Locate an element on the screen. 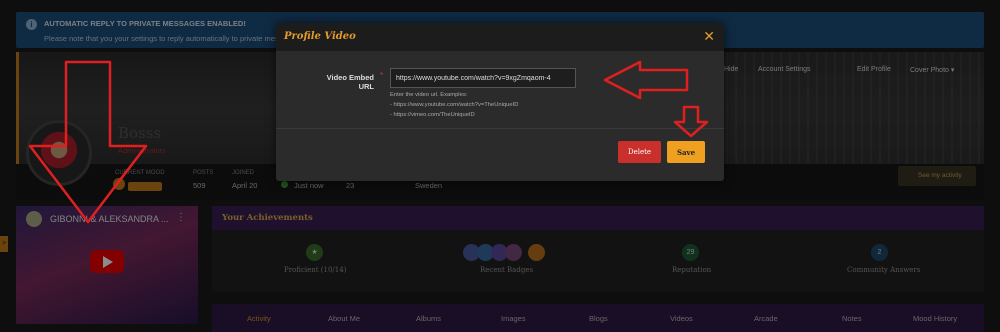 This screenshot has width=1000, height=332. save-arrow-annotation is located at coordinates (691, 121).